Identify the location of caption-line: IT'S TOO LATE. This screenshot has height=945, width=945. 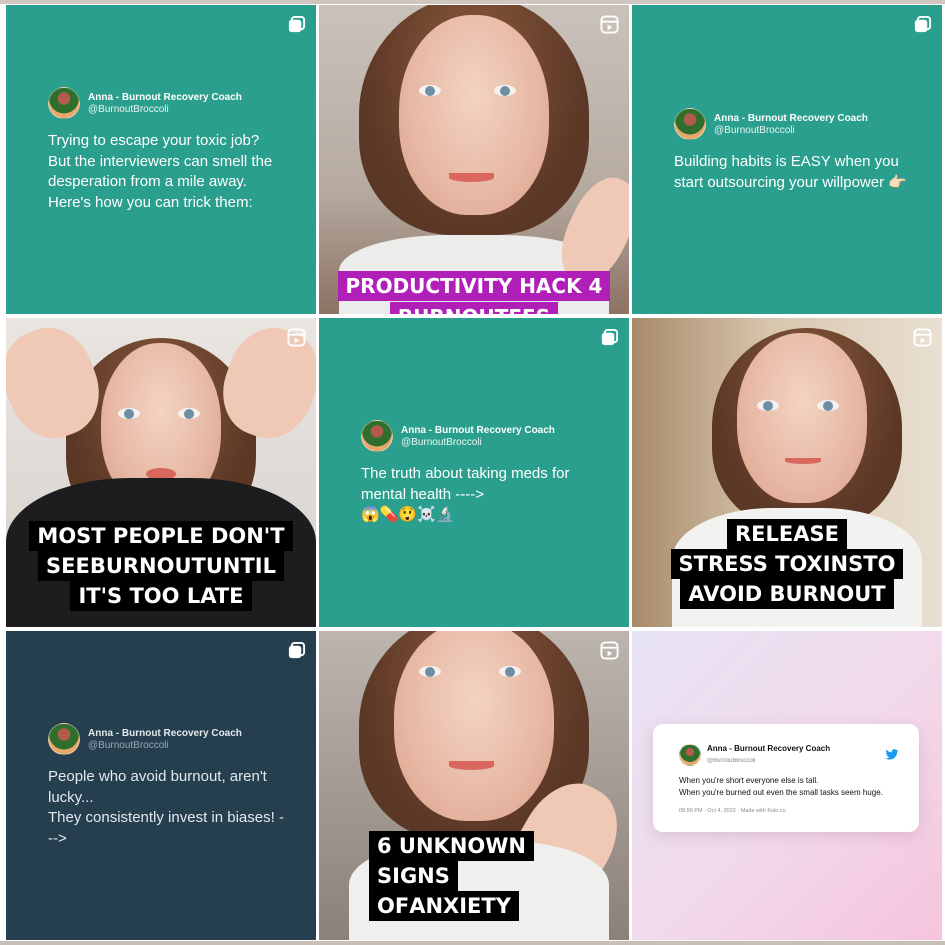
(161, 596).